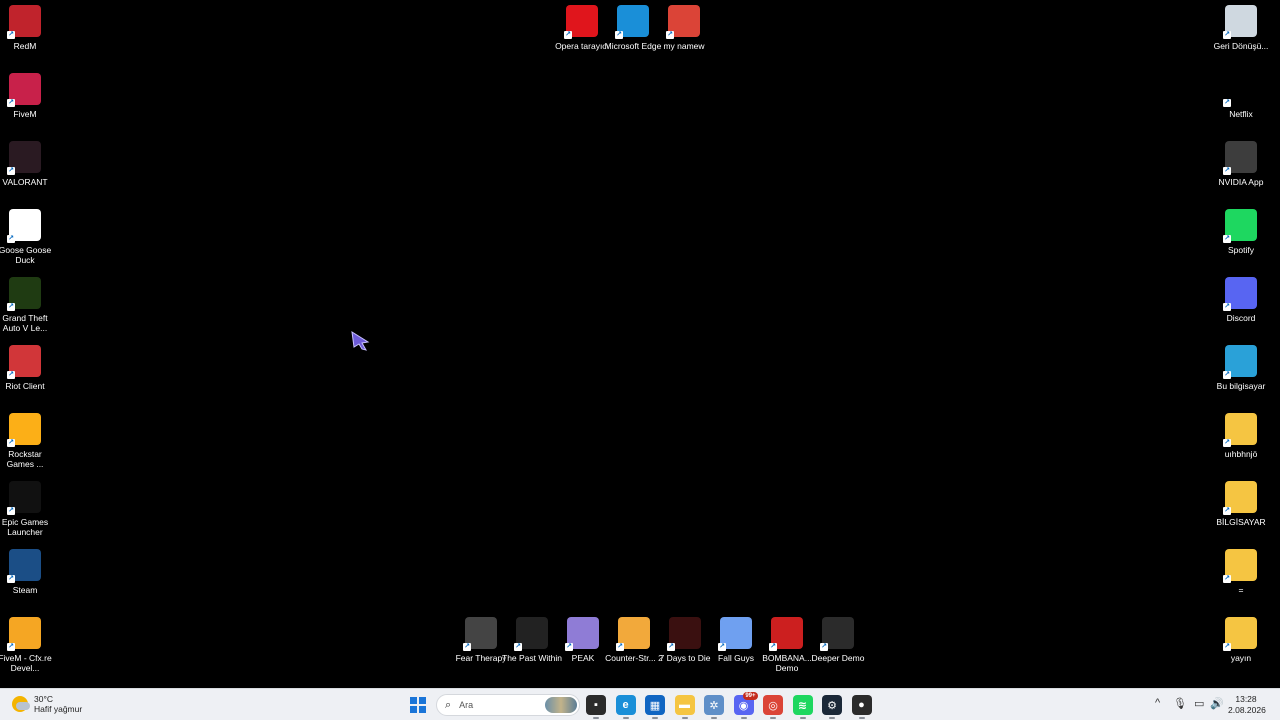 The image size is (1280, 720). What do you see at coordinates (1240, 158) in the screenshot?
I see `nvidia-icon: ↗` at bounding box center [1240, 158].